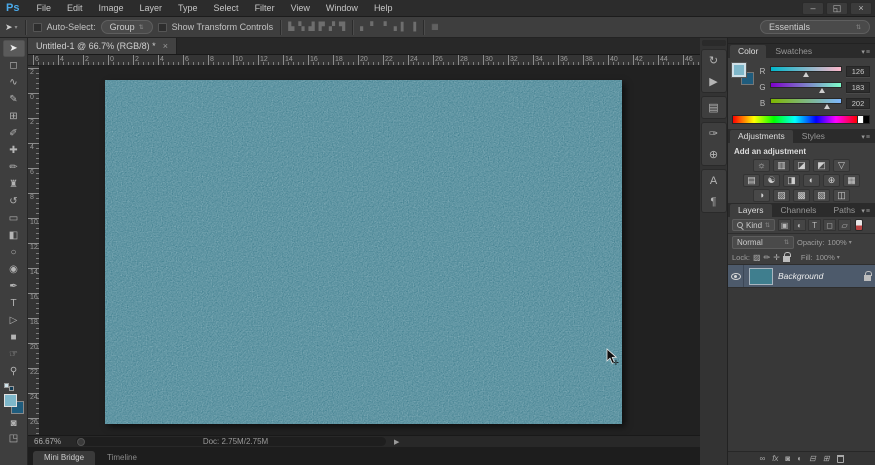  What do you see at coordinates (13, 48) in the screenshot?
I see `move-tool: ➤` at bounding box center [13, 48].